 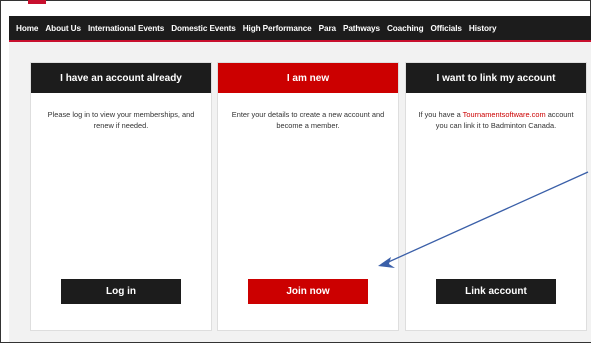 I want to click on annotation-arrow-line, so click(x=486, y=218).